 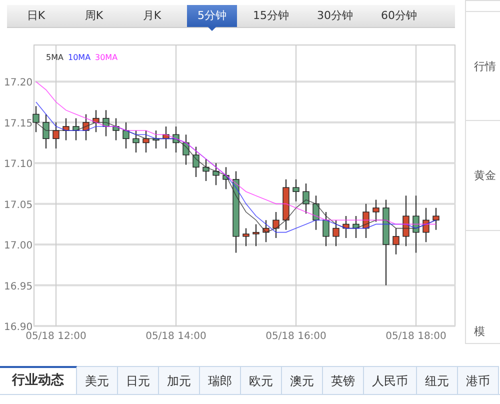 I want to click on x-axis-label: 05/18 14:00, so click(x=176, y=336).